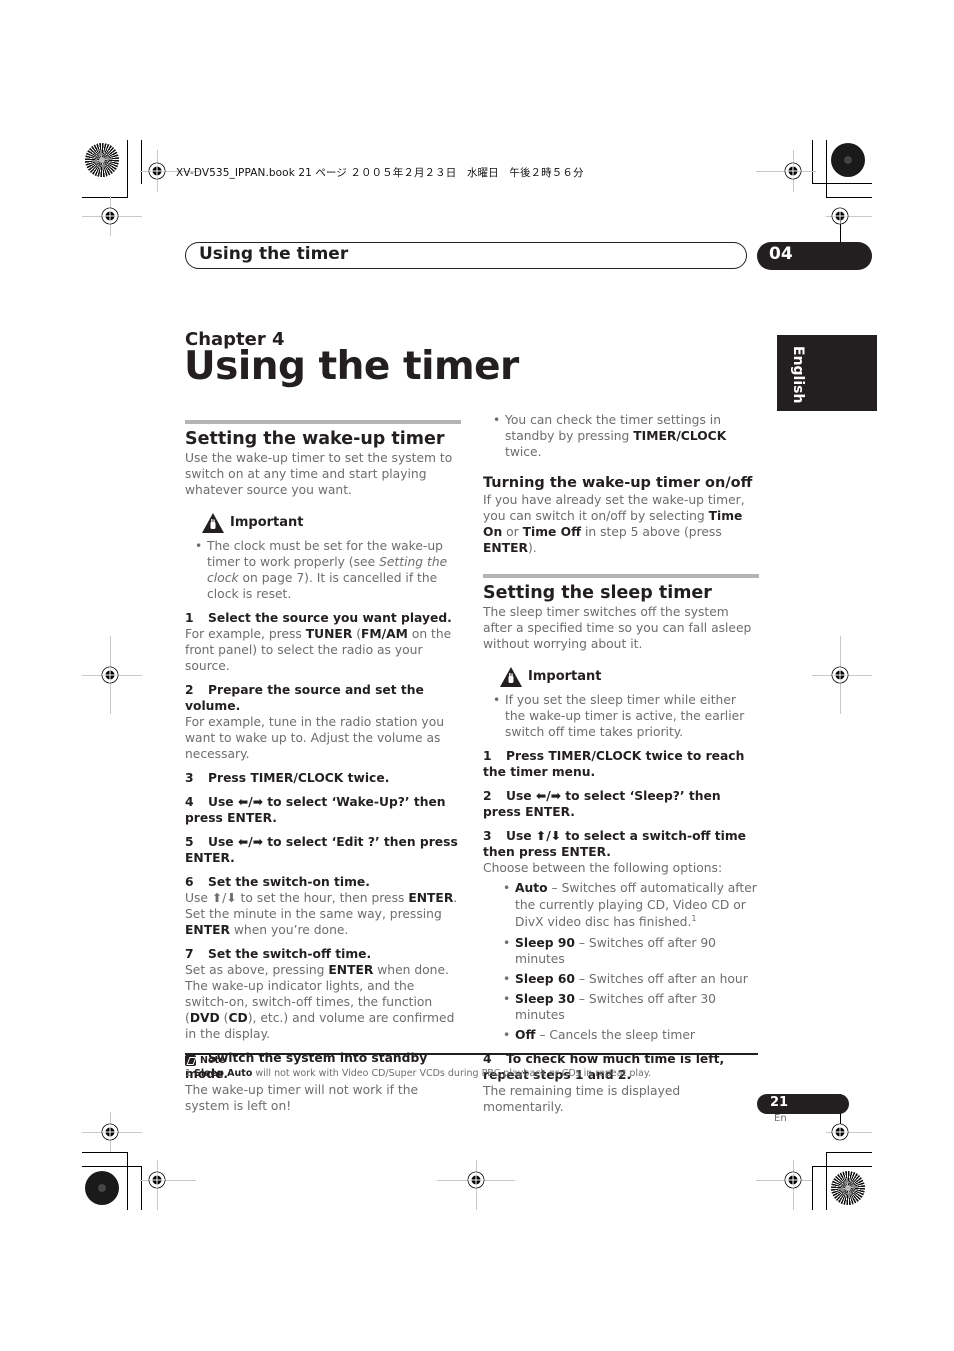 The image size is (954, 1351). I want to click on sleep-option-90: Sleep 90 – Switches off after 90 minutes, so click(626, 951).